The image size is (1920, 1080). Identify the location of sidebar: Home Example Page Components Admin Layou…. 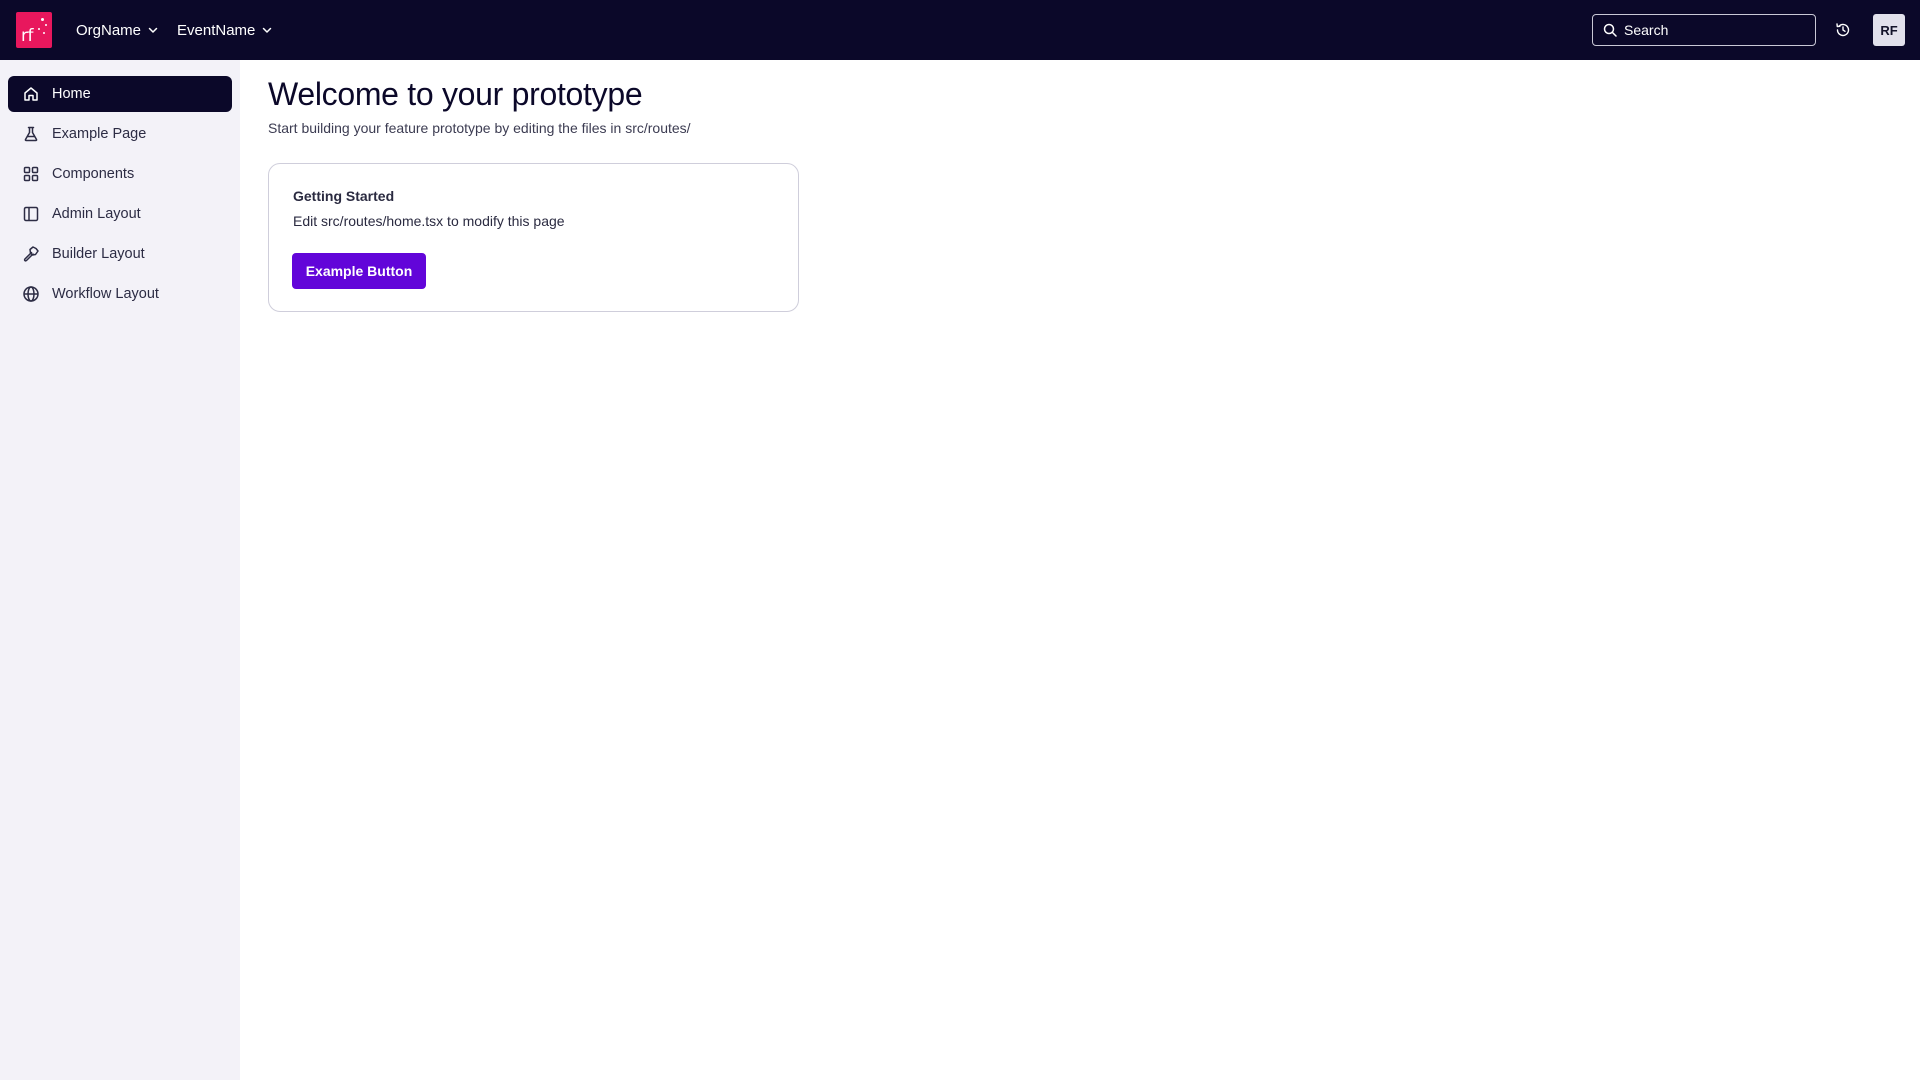
(120, 570).